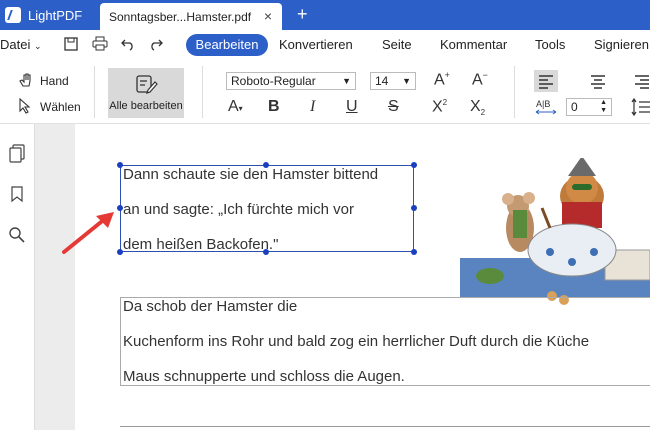 The height and width of the screenshot is (430, 650). Describe the element at coordinates (589, 107) in the screenshot. I see `spacing-stepper: 0 ▲ ▼` at that location.